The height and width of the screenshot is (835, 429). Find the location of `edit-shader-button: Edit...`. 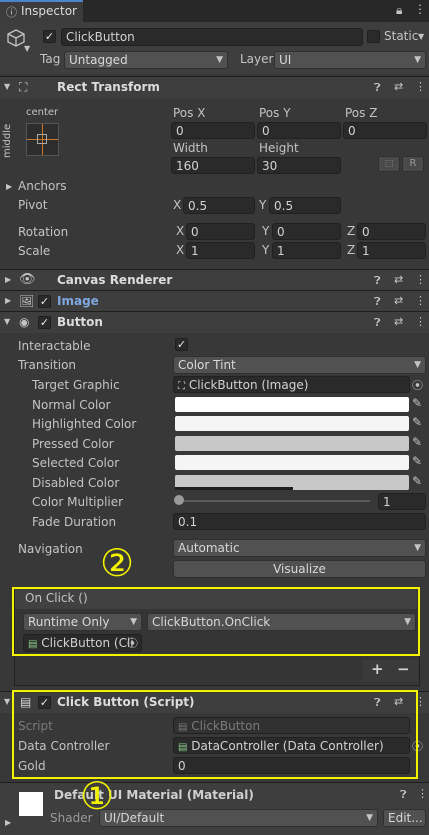

edit-shader-button: Edit... is located at coordinates (404, 818).